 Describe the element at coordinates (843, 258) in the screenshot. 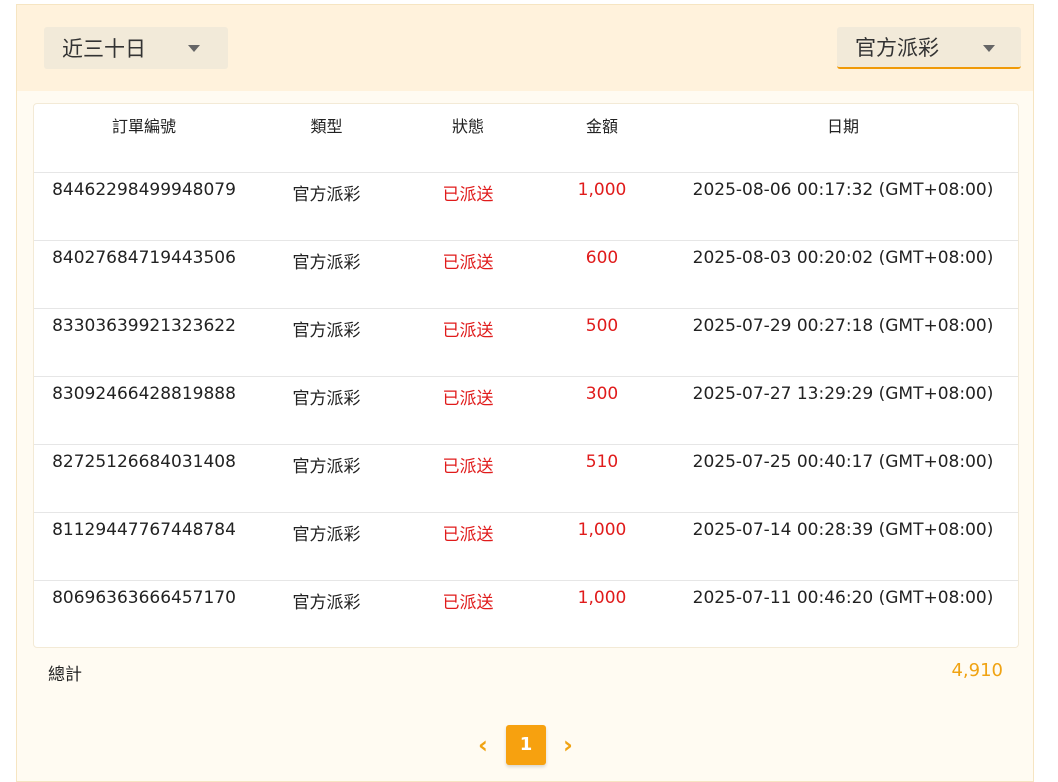

I see `date-value: 2025-08-03 00:20:02 (GMT+08:00)` at that location.